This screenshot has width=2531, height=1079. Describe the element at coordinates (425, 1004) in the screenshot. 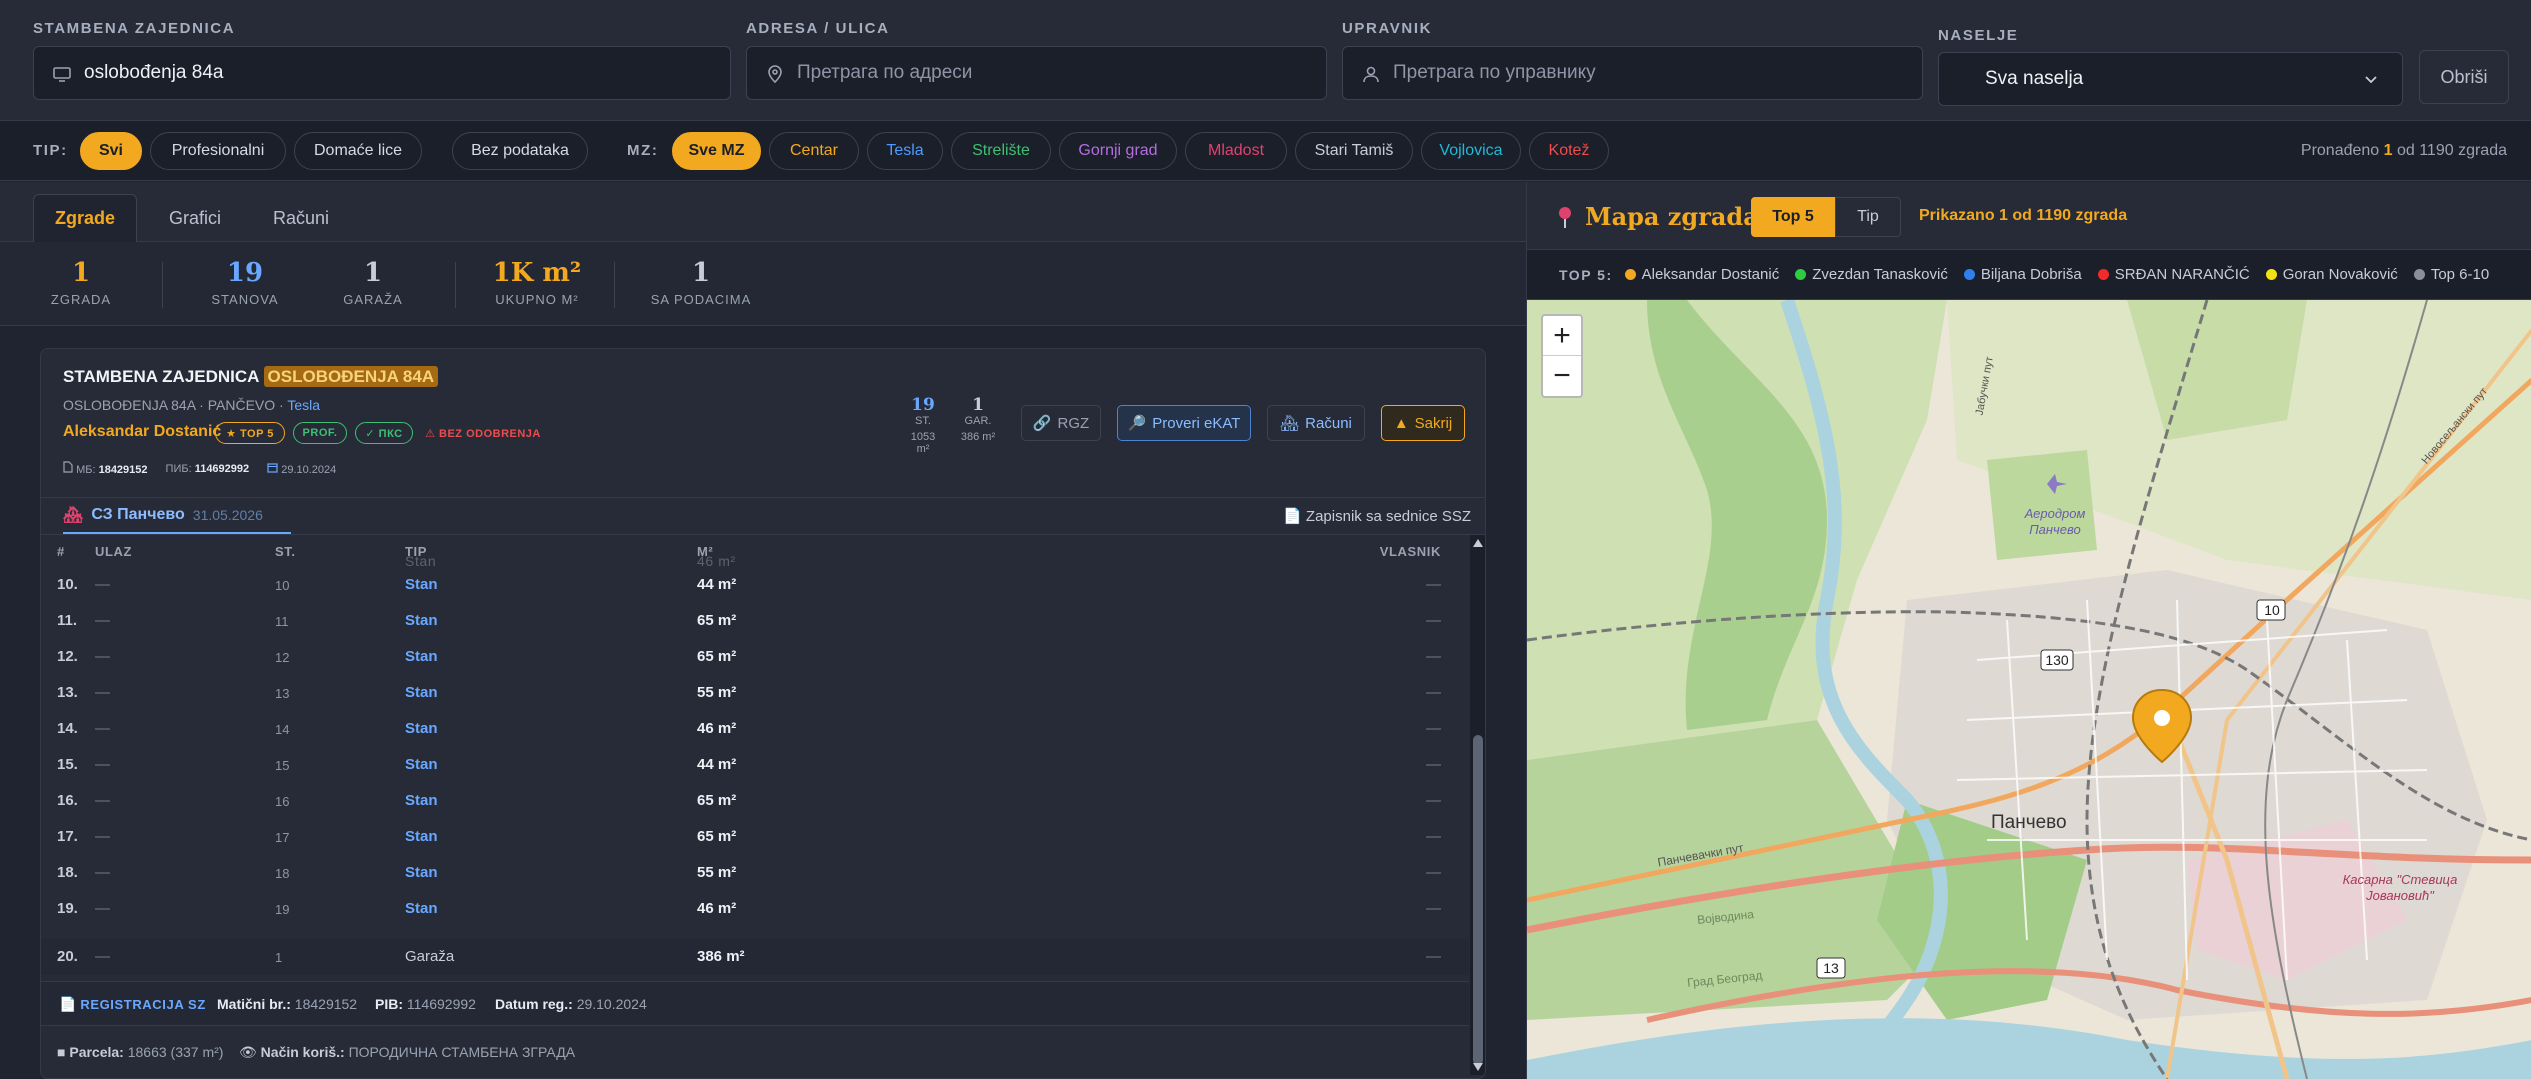

I see `registration-pib: PIB: 114692992` at that location.